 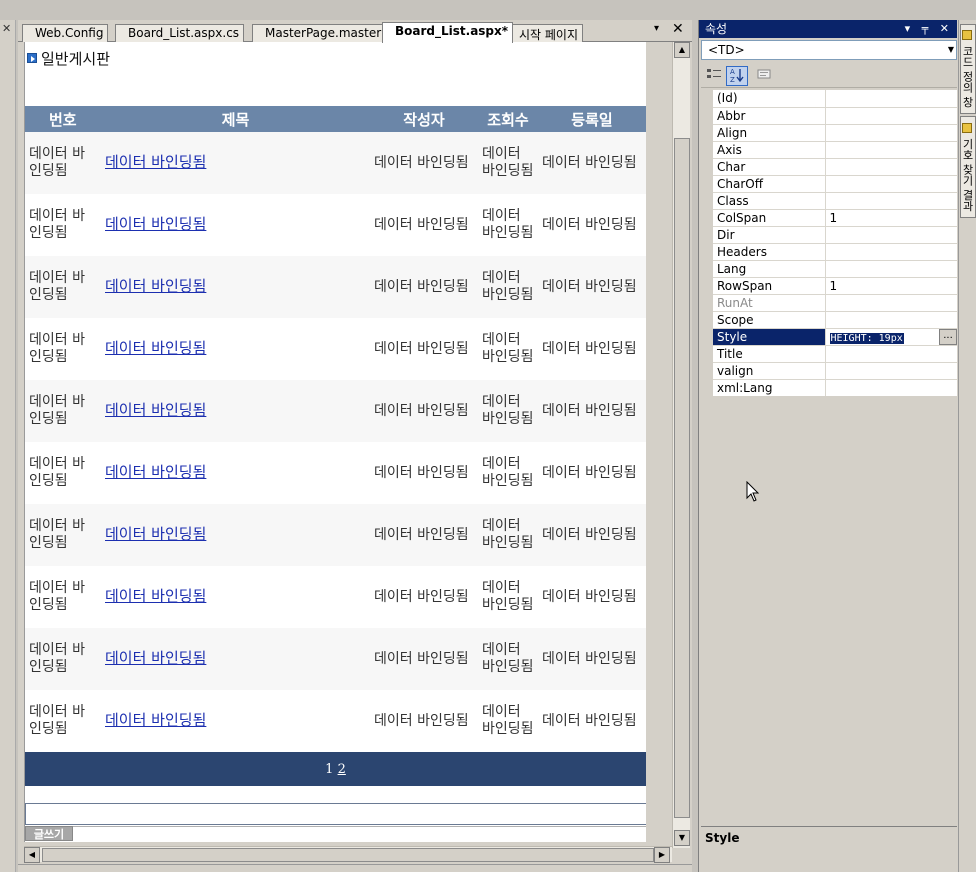 I want to click on property-row: (Id), so click(x=829, y=99).